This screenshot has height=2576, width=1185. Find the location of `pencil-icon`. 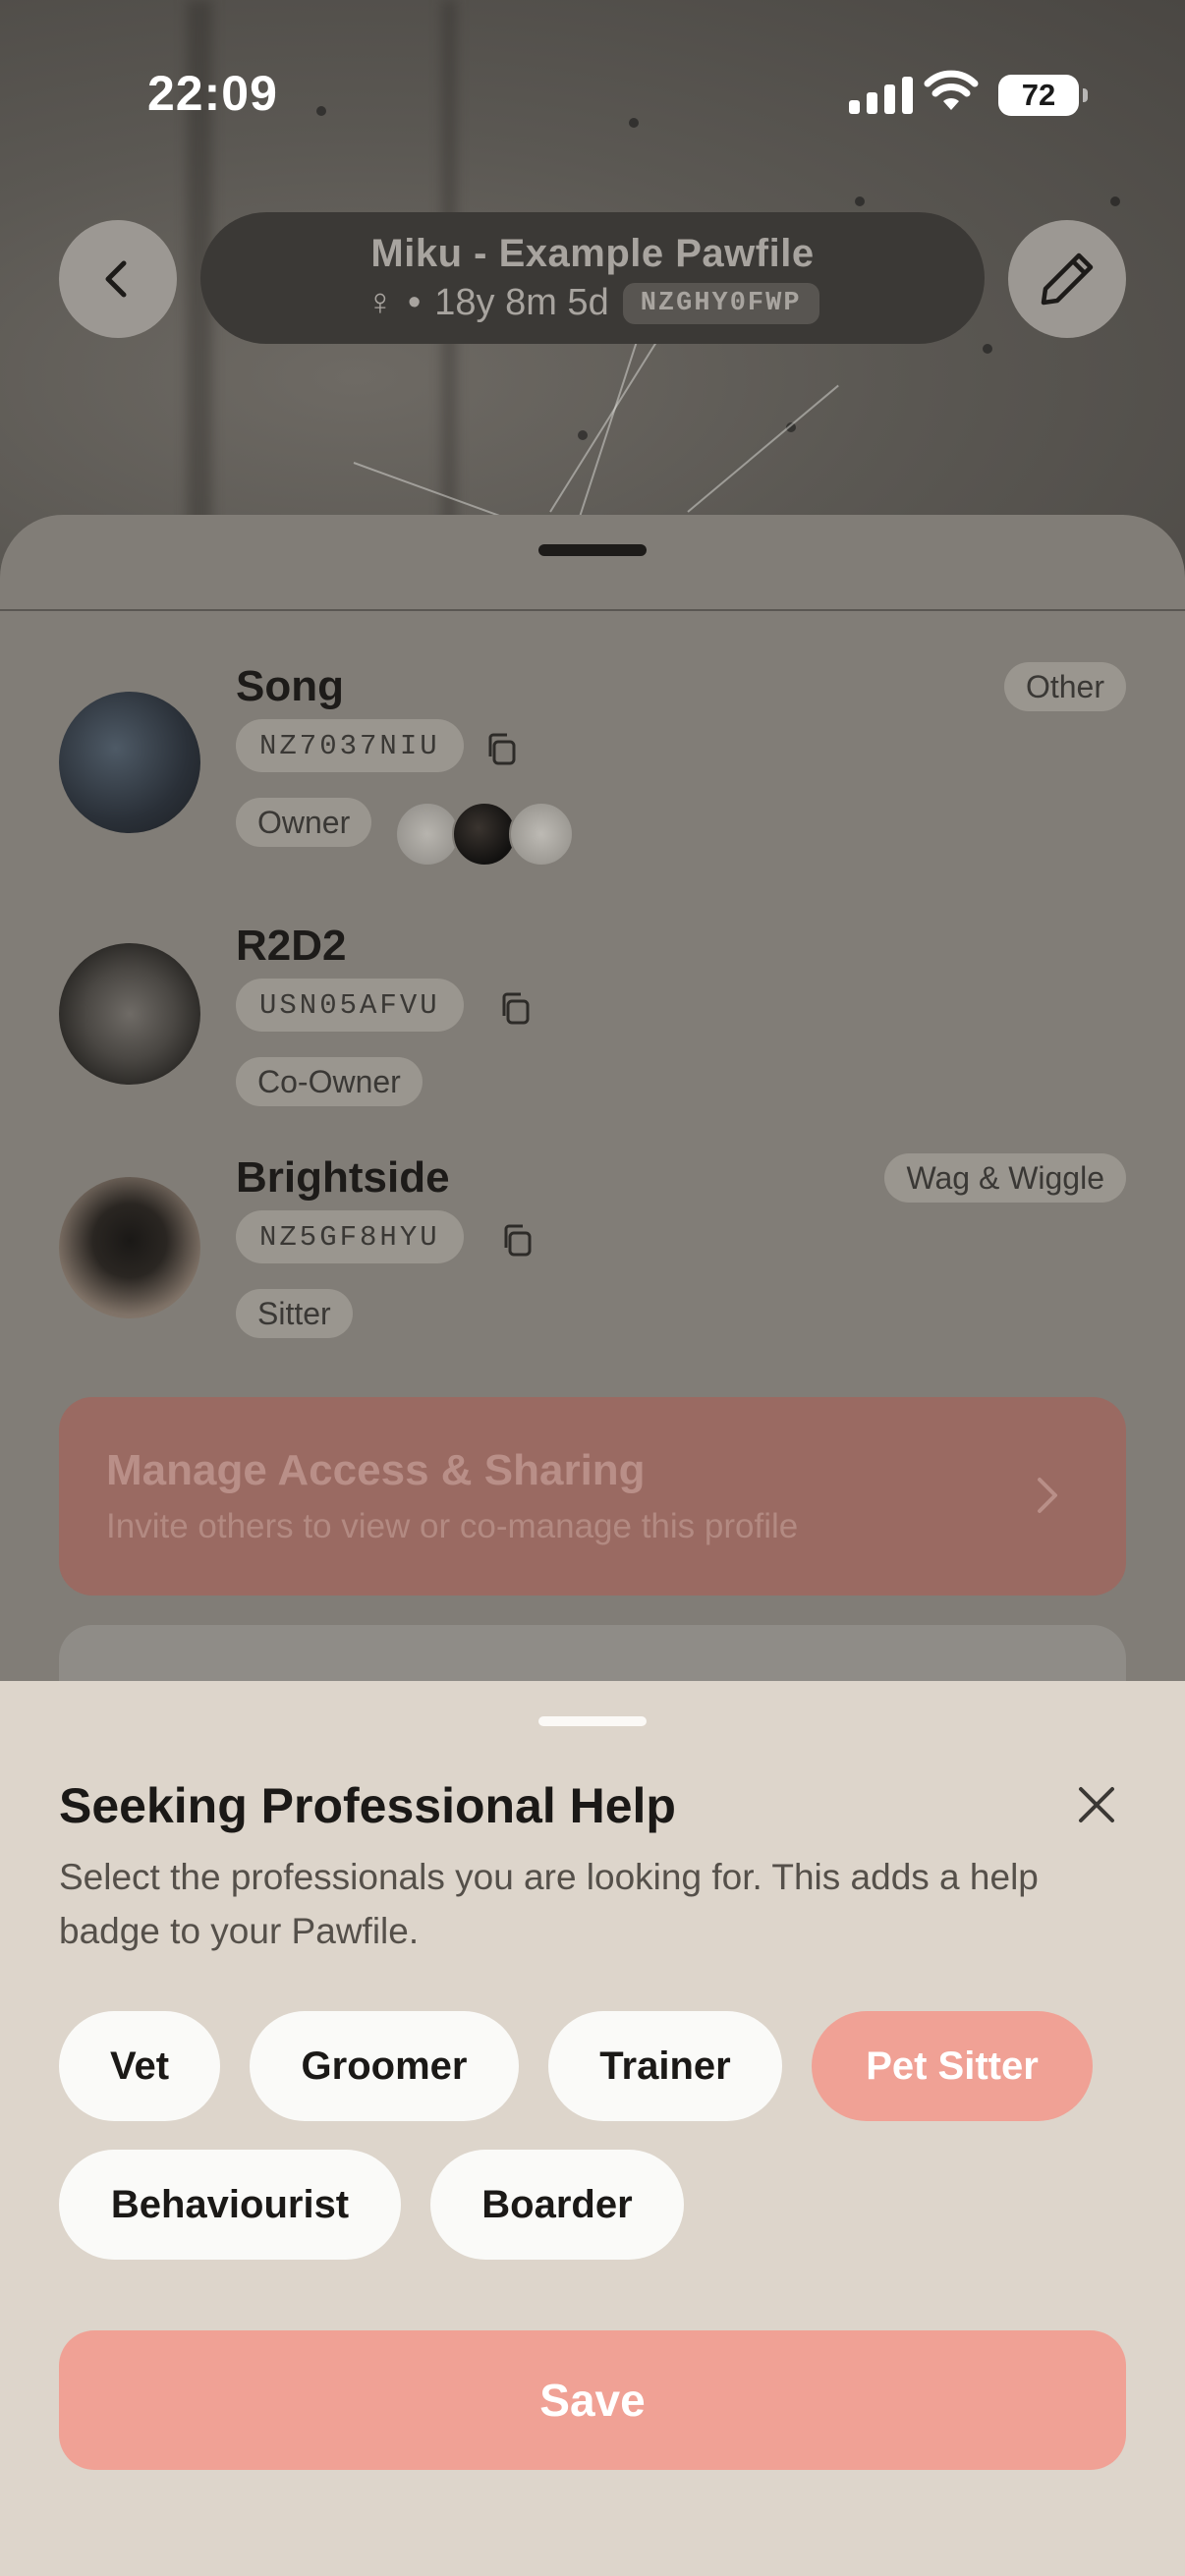

pencil-icon is located at coordinates (1068, 279).